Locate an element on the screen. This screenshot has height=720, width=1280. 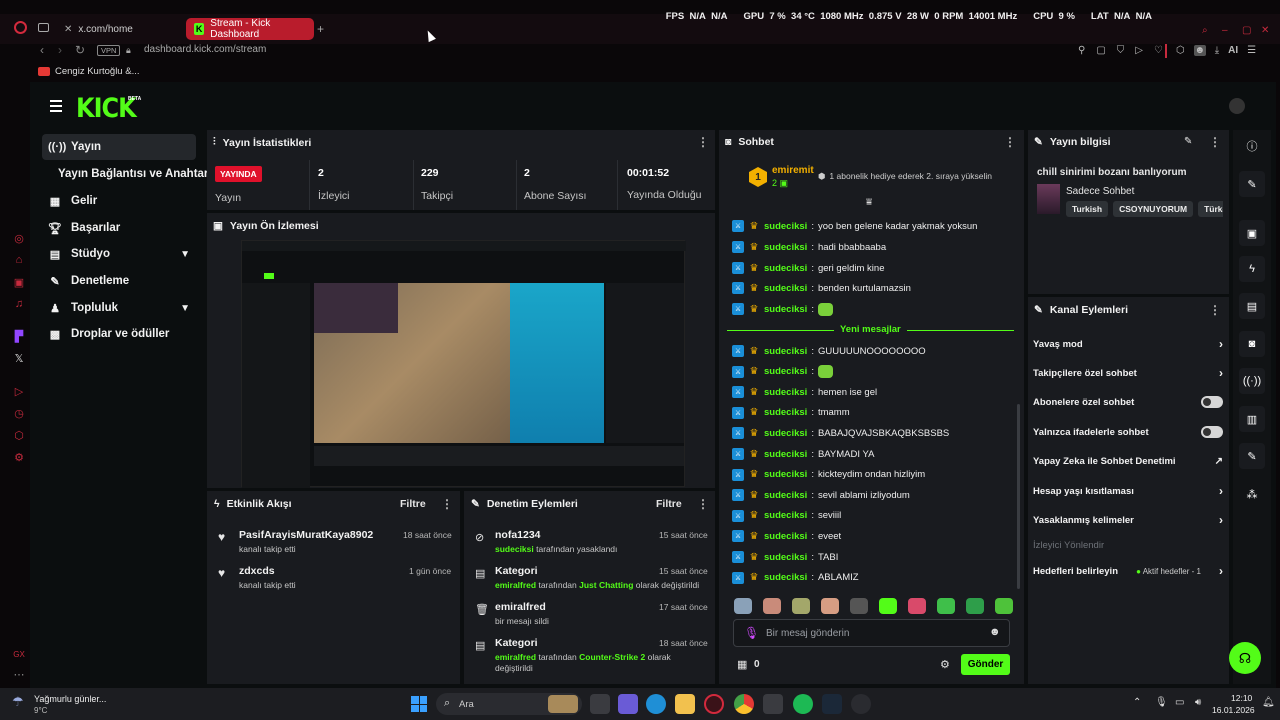
channel-action-item: Hesap yaşı kısıtlaması › is located at coordinates (1128, 491).